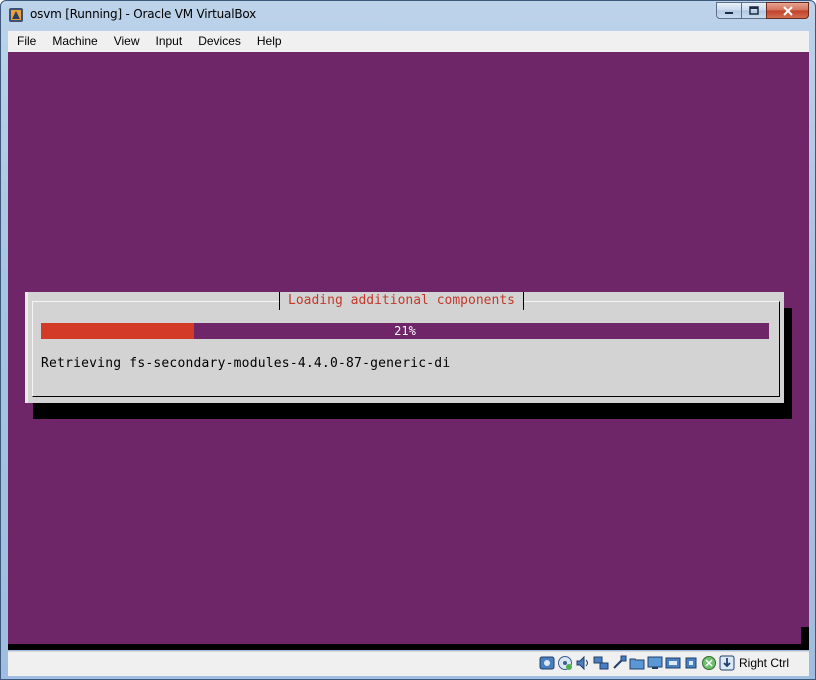  I want to click on close-button, so click(787, 10).